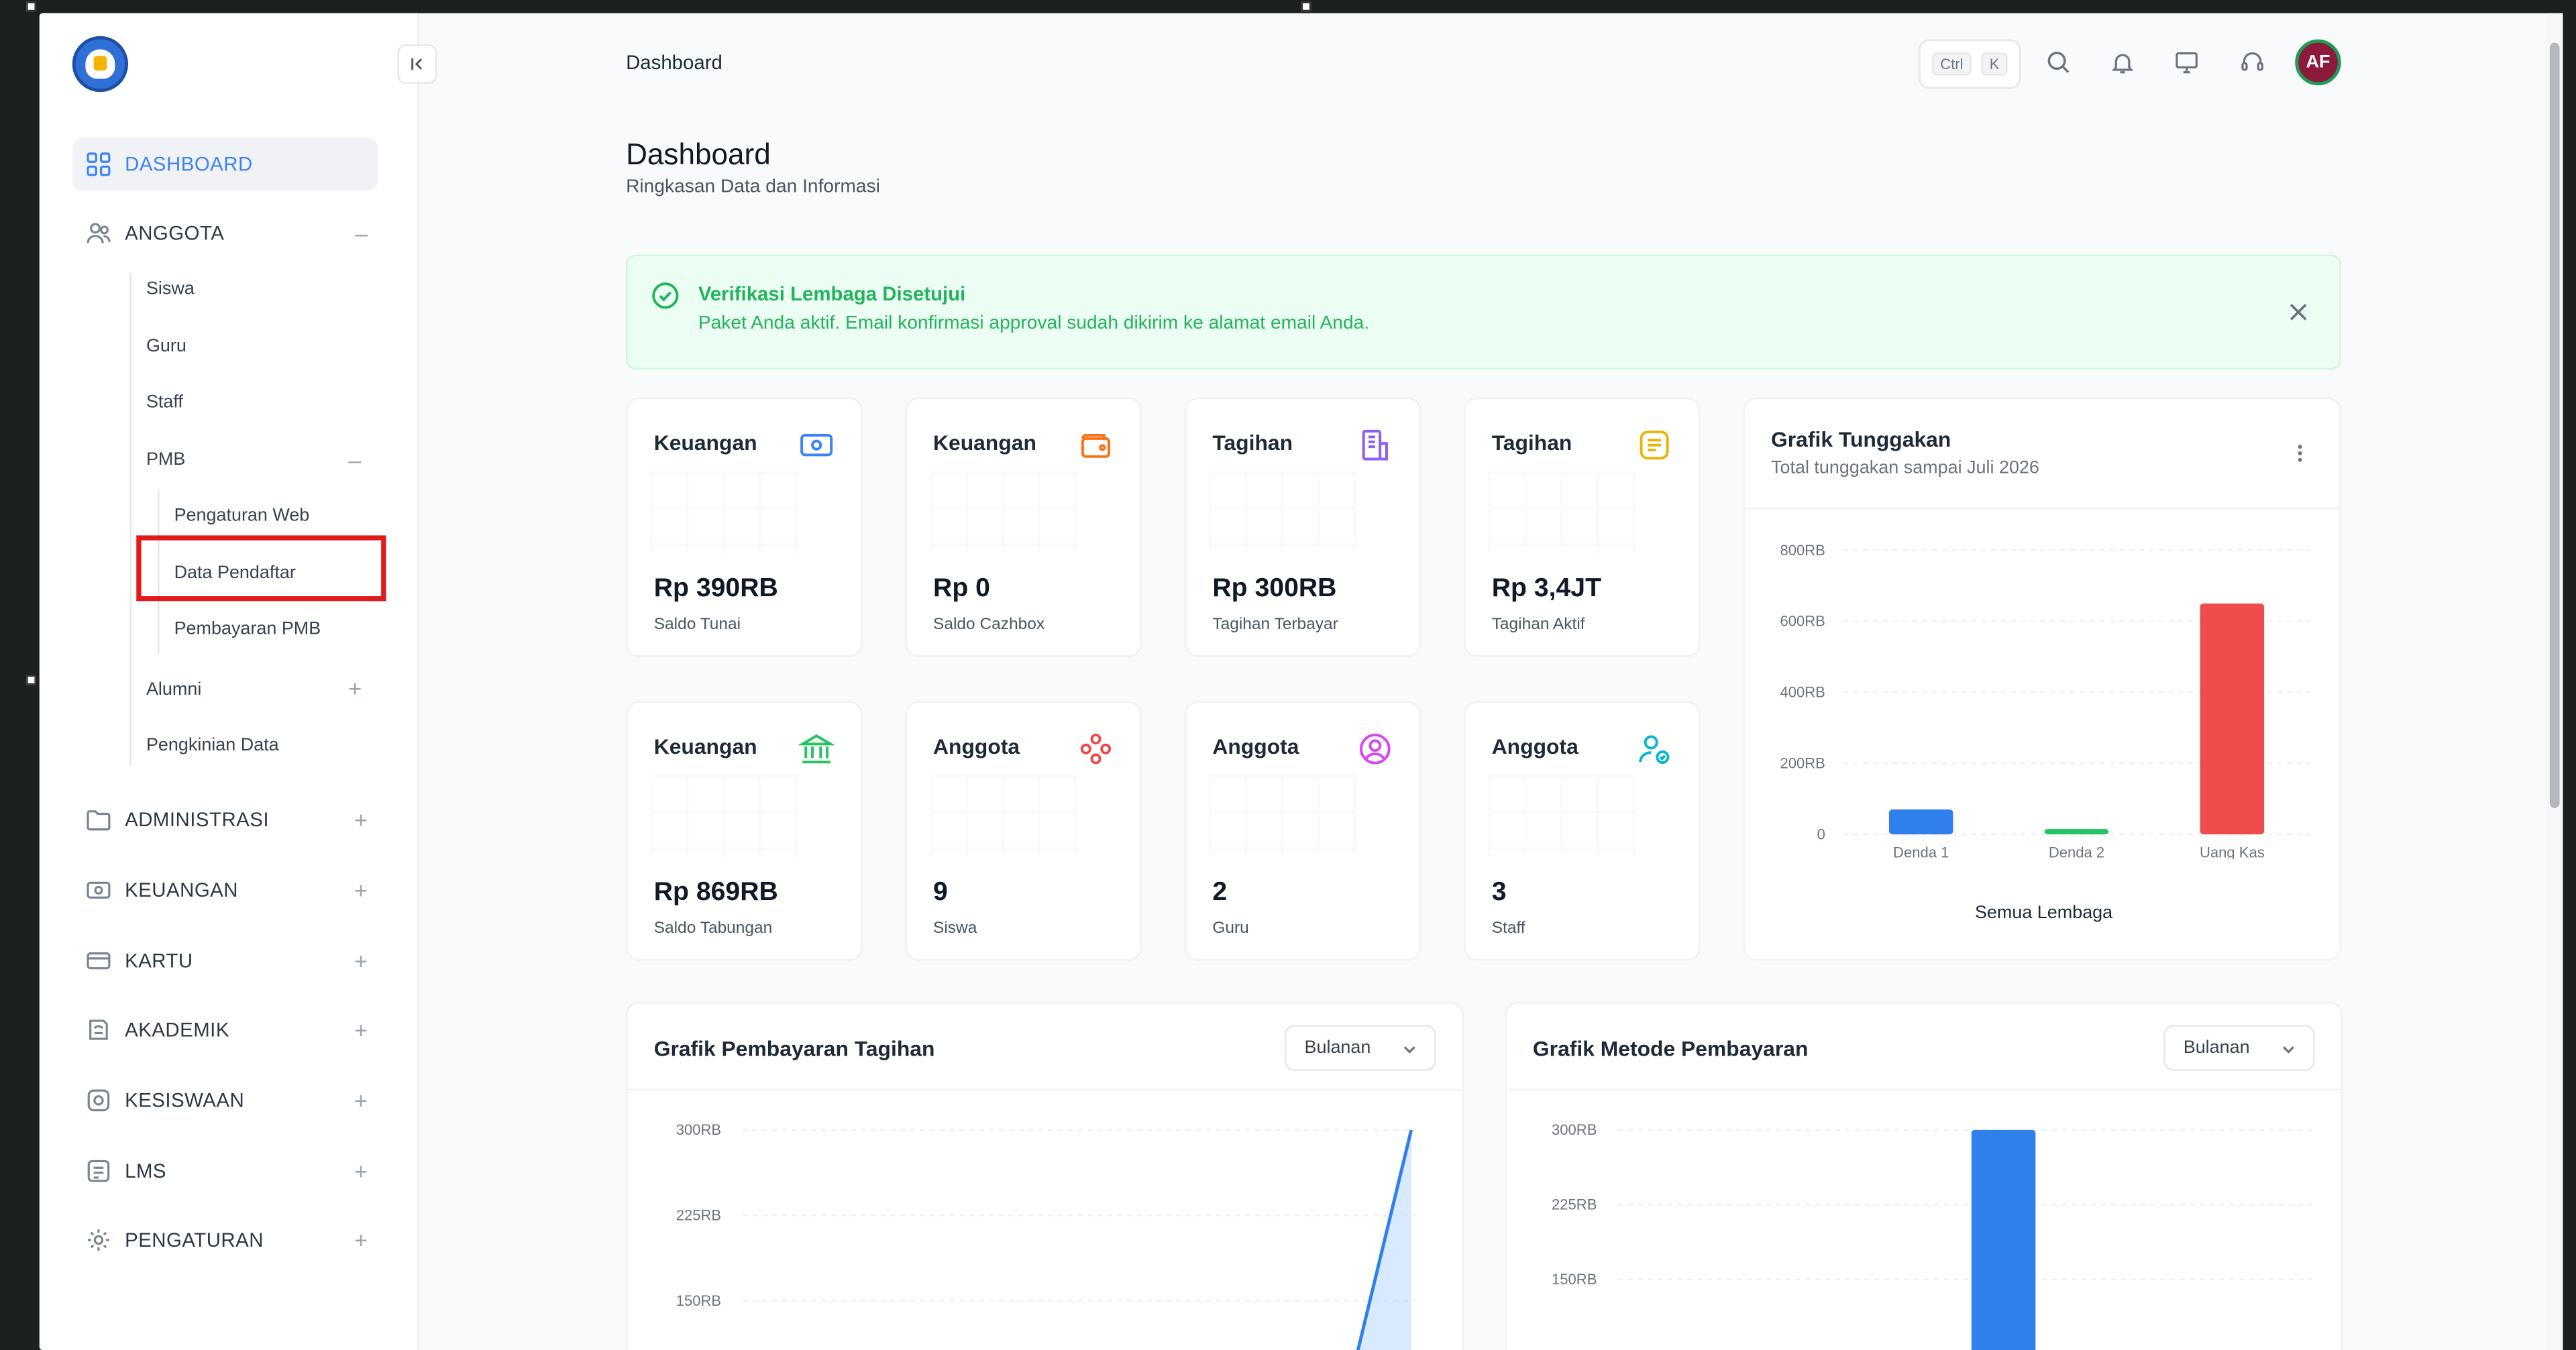 The width and height of the screenshot is (2576, 1350). I want to click on stat-card: Anggota 3 Staff, so click(1582, 831).